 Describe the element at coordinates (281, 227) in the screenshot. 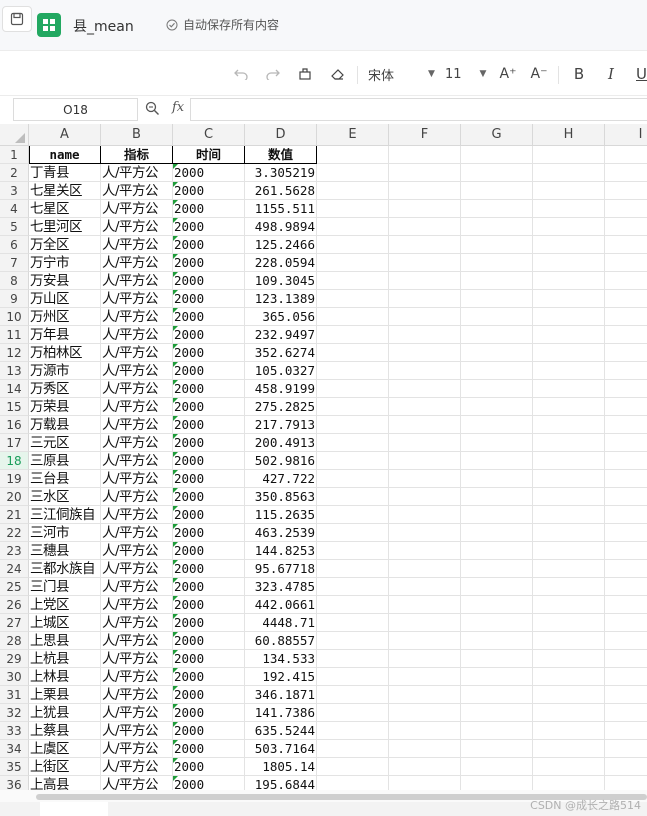

I see `cell-d-row-5: 498.9894` at that location.